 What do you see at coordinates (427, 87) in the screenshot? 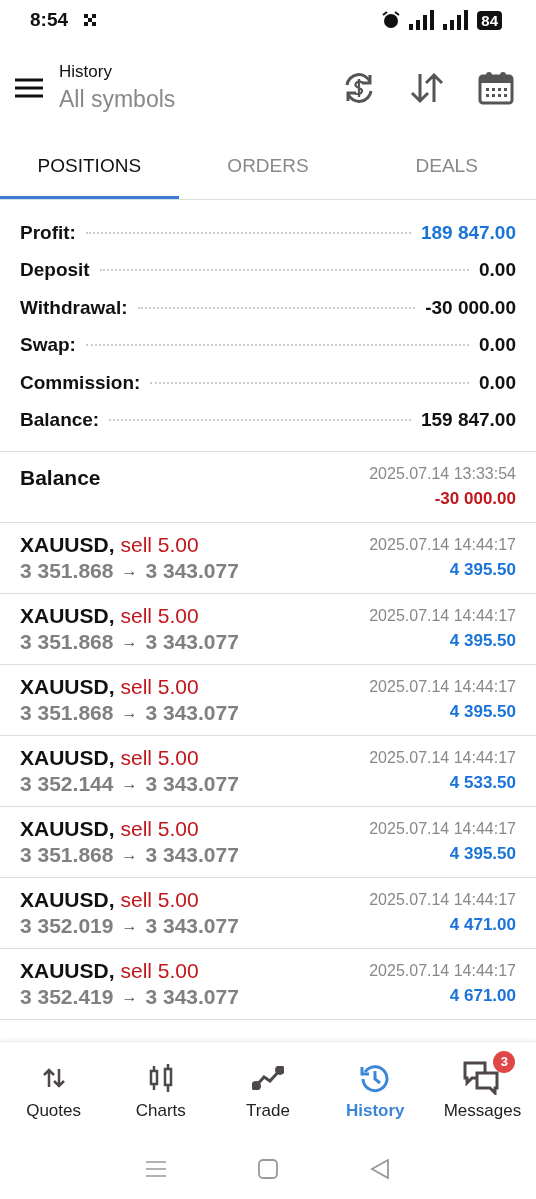
I see `sort-icon` at bounding box center [427, 87].